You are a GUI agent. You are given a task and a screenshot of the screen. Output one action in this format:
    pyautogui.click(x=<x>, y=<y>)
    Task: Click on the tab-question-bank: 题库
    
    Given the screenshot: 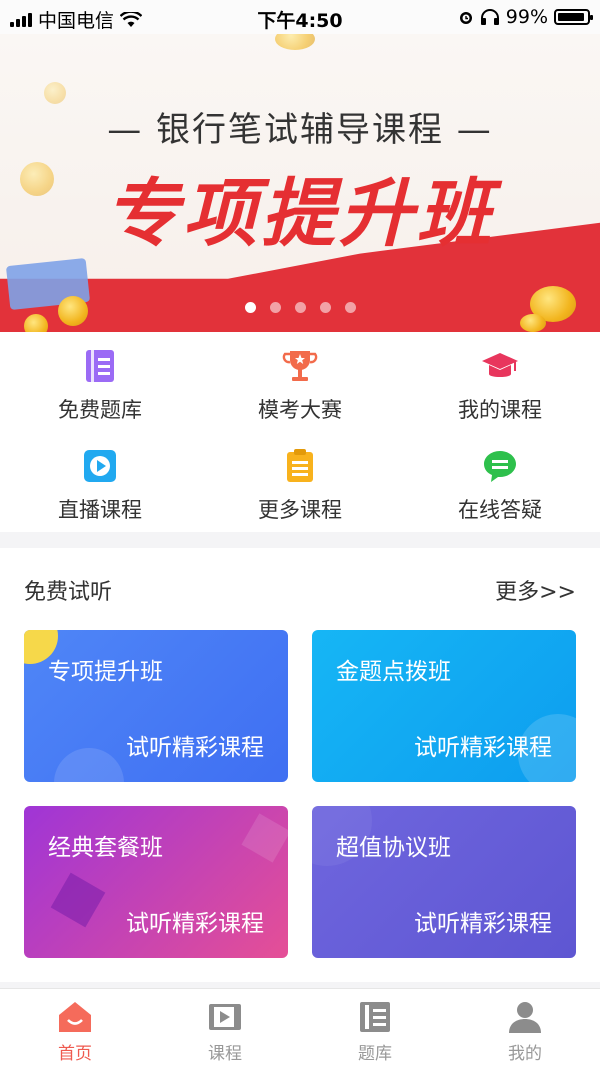 What is the action you would take?
    pyautogui.click(x=375, y=1028)
    